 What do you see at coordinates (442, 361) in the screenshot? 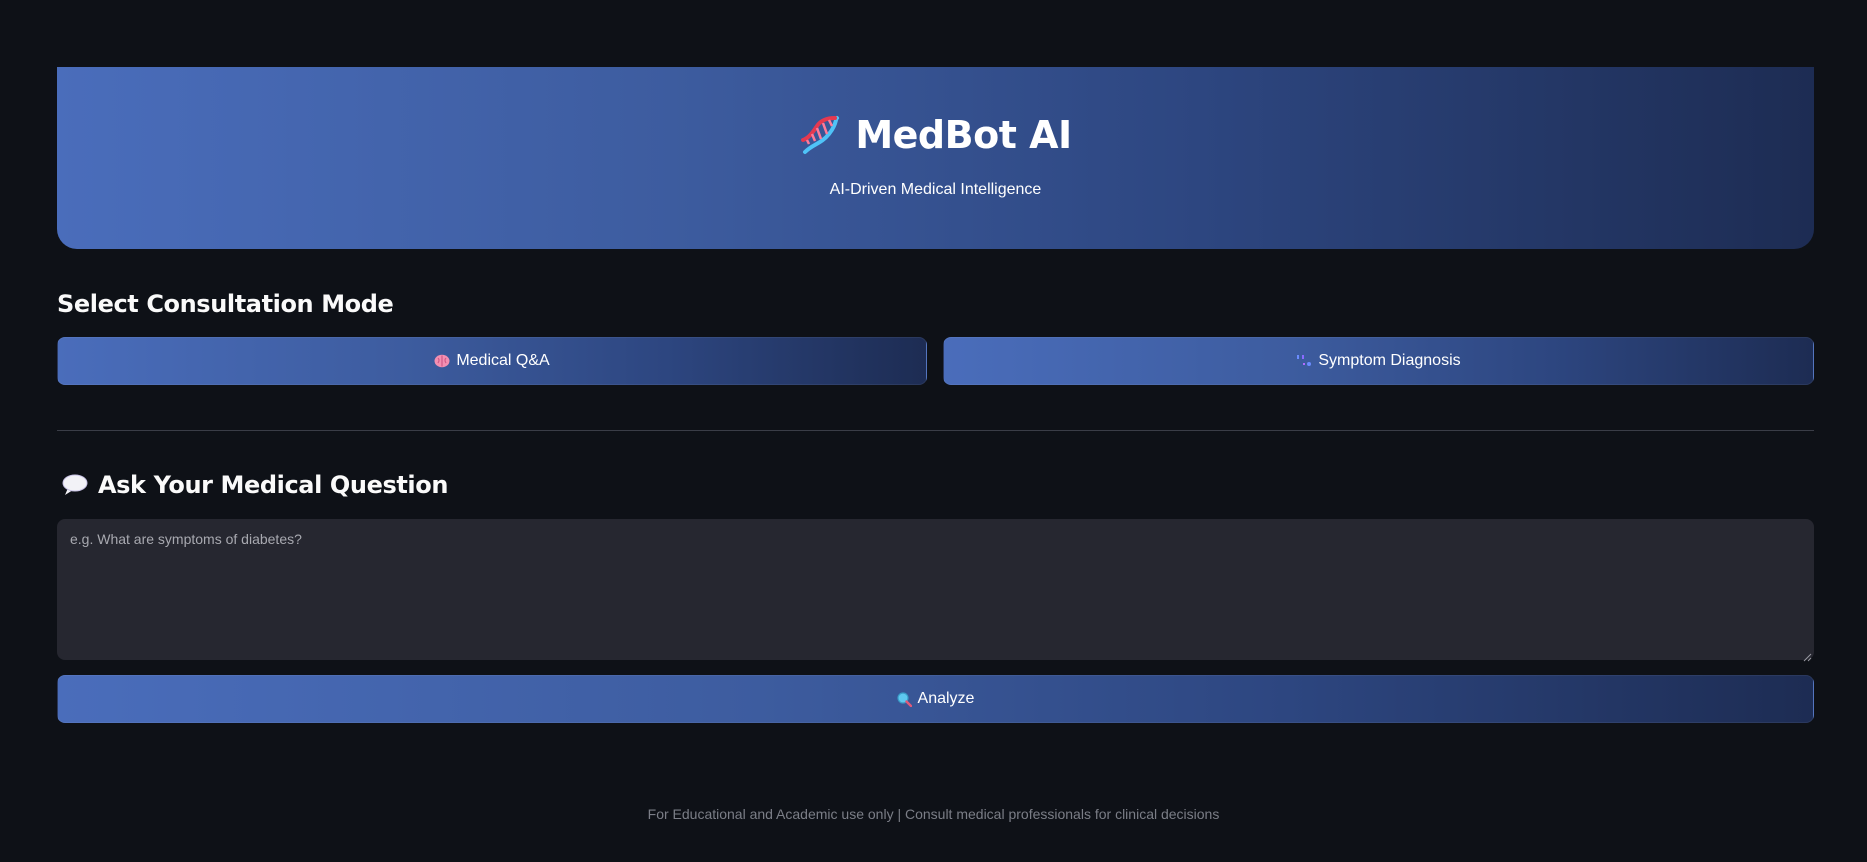
I see `brain-icon` at bounding box center [442, 361].